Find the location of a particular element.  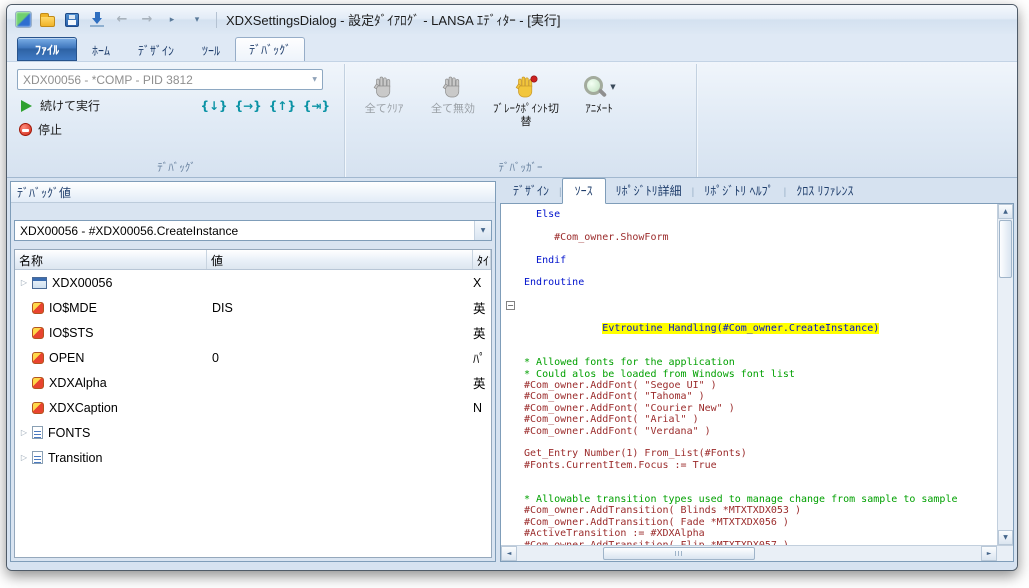

h-scroll-track is located at coordinates (749, 553).